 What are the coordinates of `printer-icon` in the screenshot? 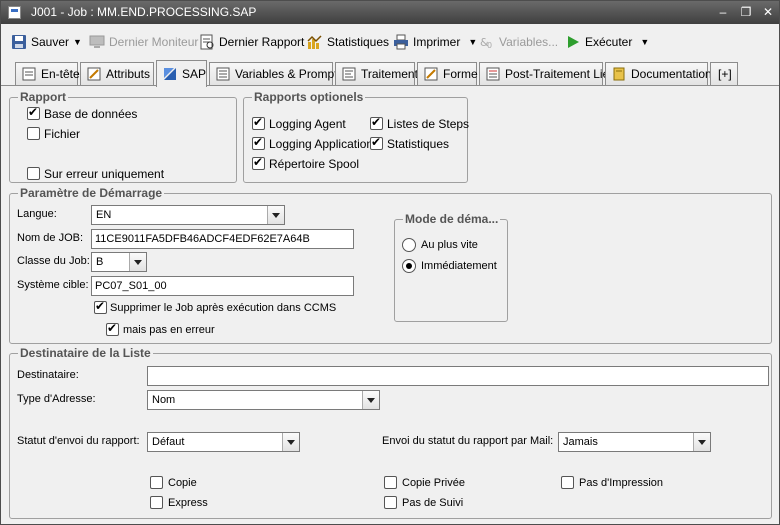 It's located at (401, 42).